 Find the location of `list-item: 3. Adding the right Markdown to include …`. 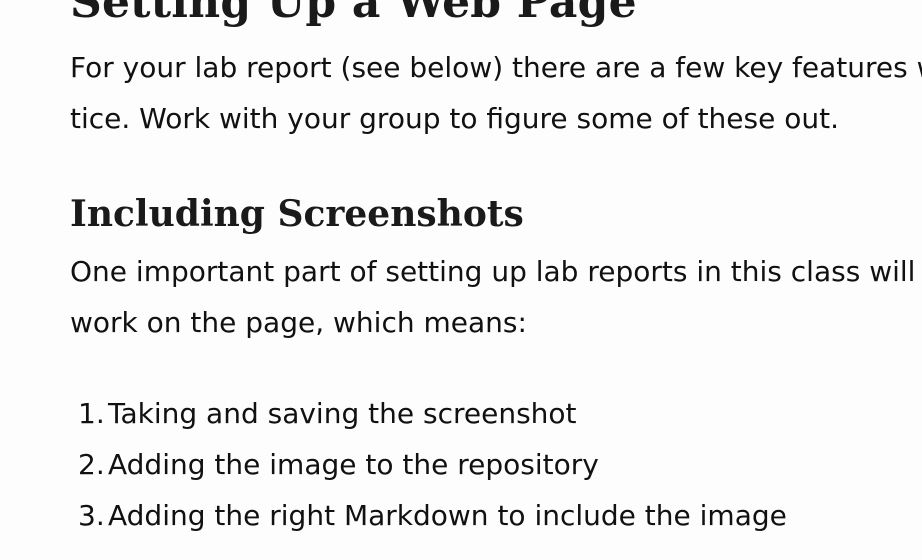

list-item: 3. Adding the right Markdown to include … is located at coordinates (393, 515).